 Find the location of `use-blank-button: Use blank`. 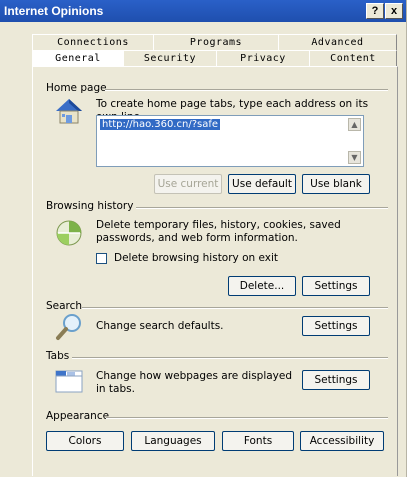

use-blank-button: Use blank is located at coordinates (336, 184).